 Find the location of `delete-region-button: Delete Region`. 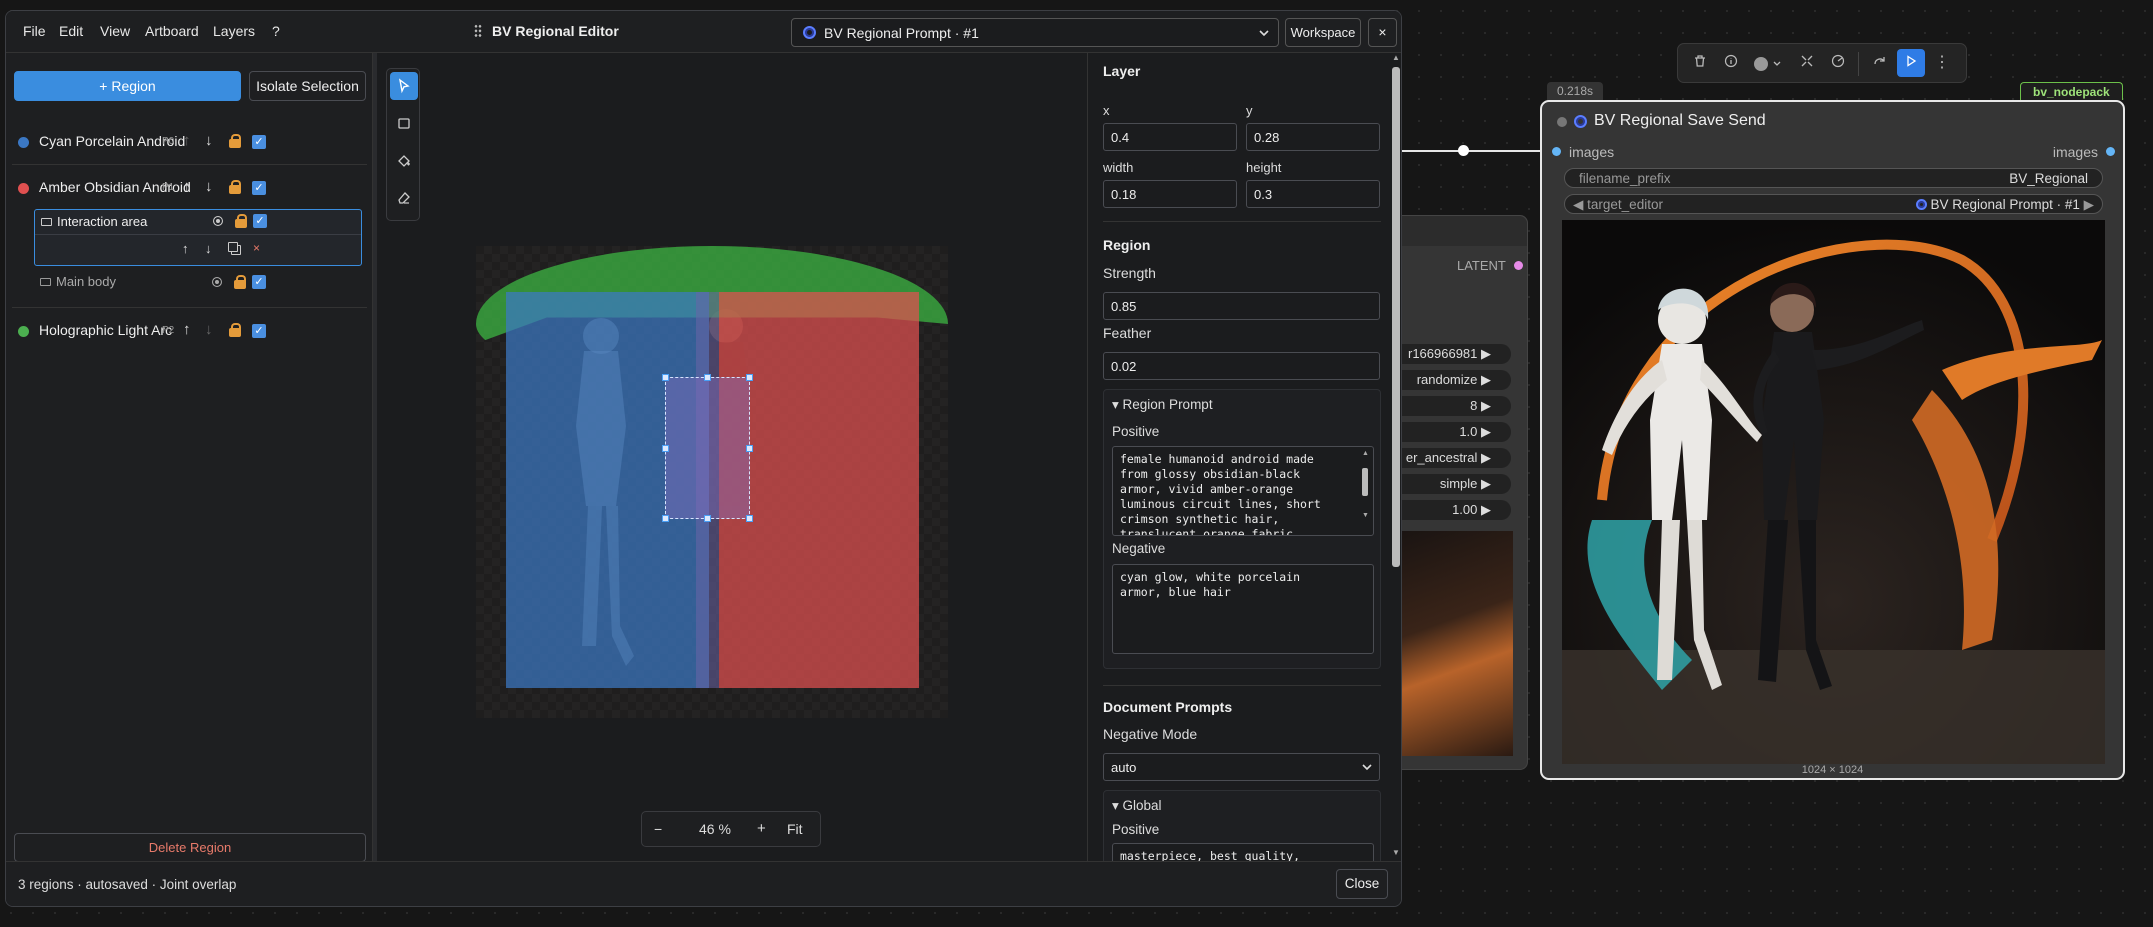

delete-region-button: Delete Region is located at coordinates (190, 847).